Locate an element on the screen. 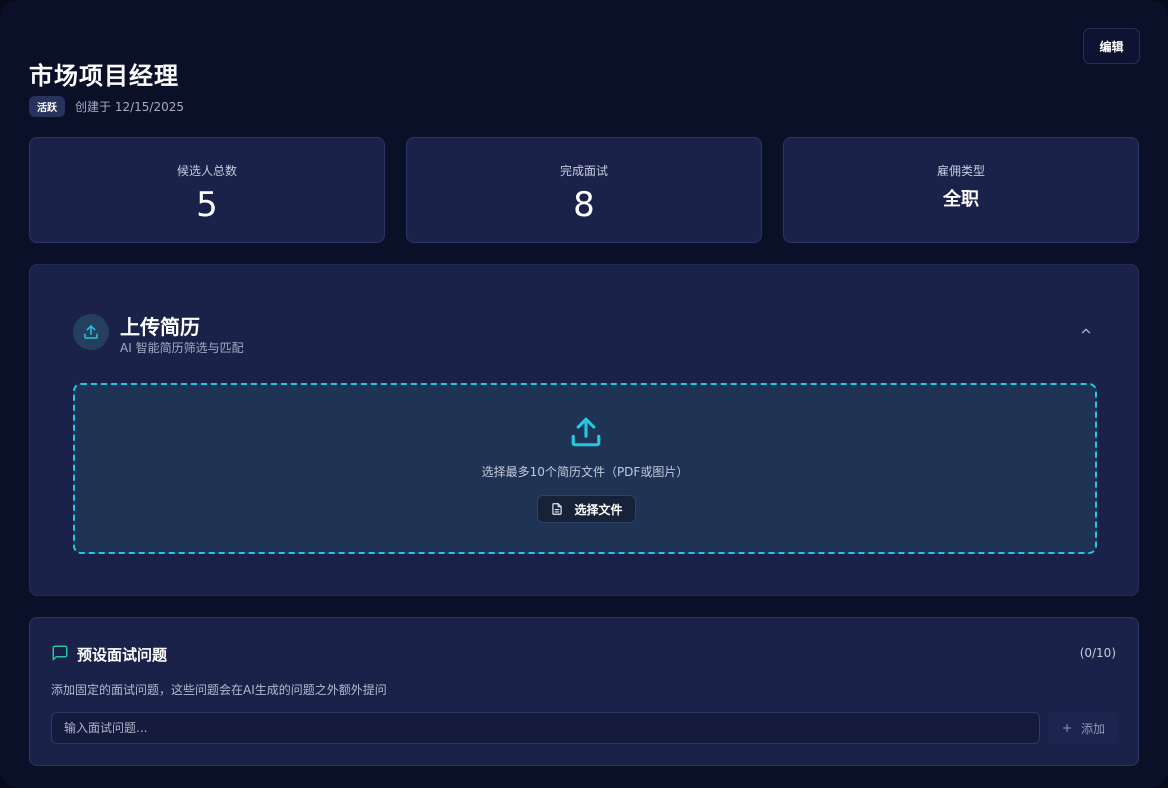 This screenshot has width=1168, height=788. stat-card-total-candidates: 候选人总数 5 is located at coordinates (207, 190).